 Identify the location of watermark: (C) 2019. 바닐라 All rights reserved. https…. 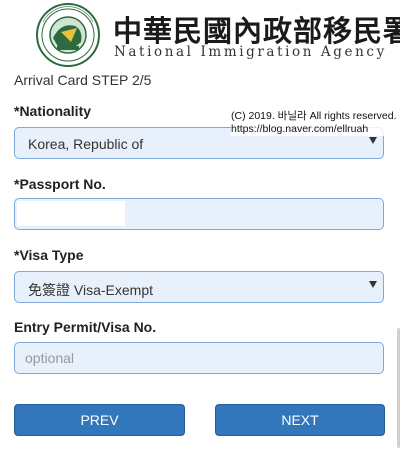
(314, 123).